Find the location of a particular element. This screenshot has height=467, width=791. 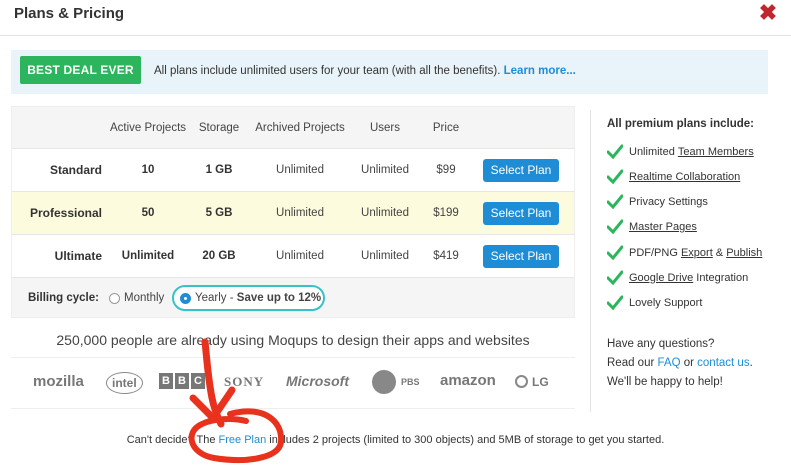

intel-logo: intel is located at coordinates (124, 383).